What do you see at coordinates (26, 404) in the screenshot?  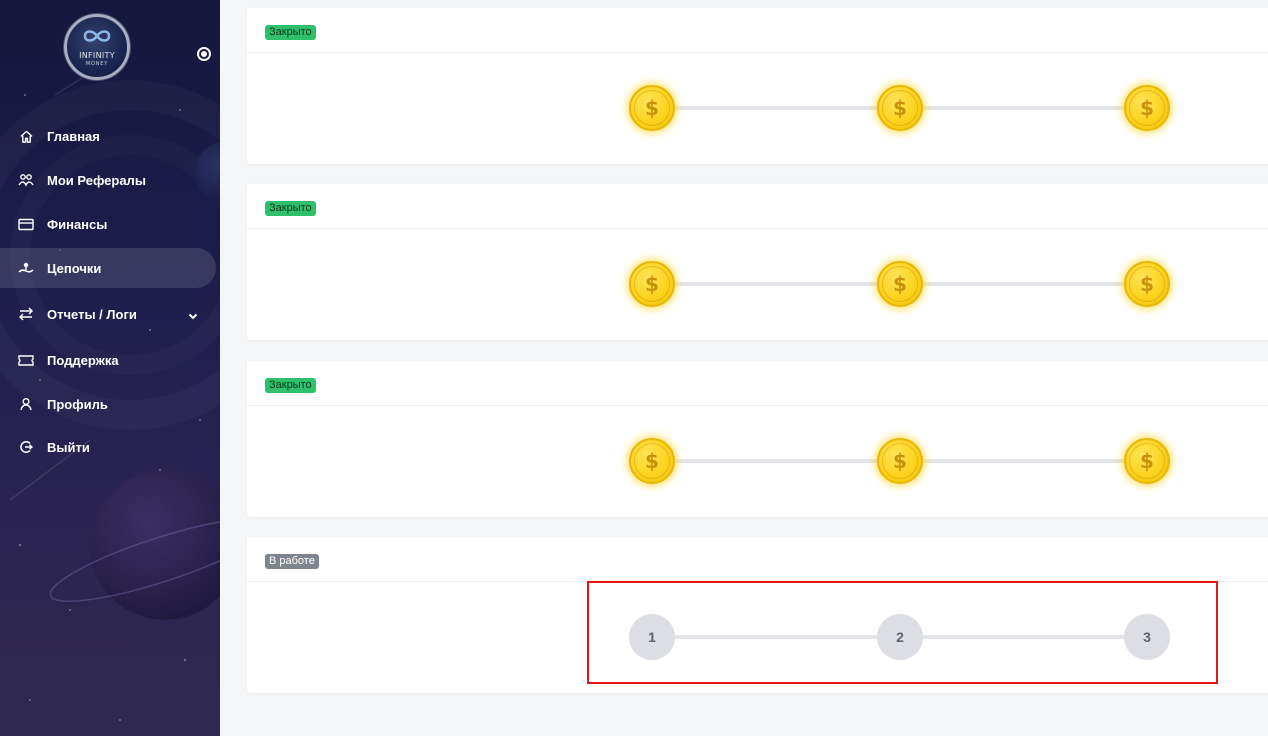 I see `user-icon` at bounding box center [26, 404].